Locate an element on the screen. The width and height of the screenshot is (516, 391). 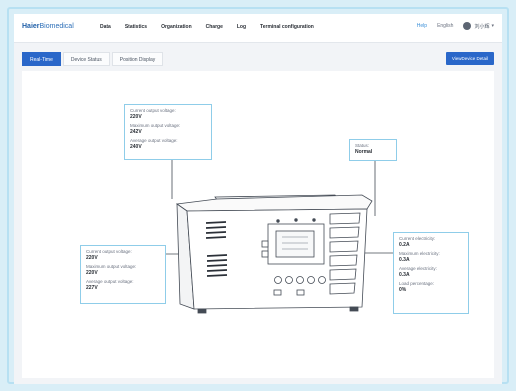
nav-item-organization: Organization is located at coordinates (176, 27).